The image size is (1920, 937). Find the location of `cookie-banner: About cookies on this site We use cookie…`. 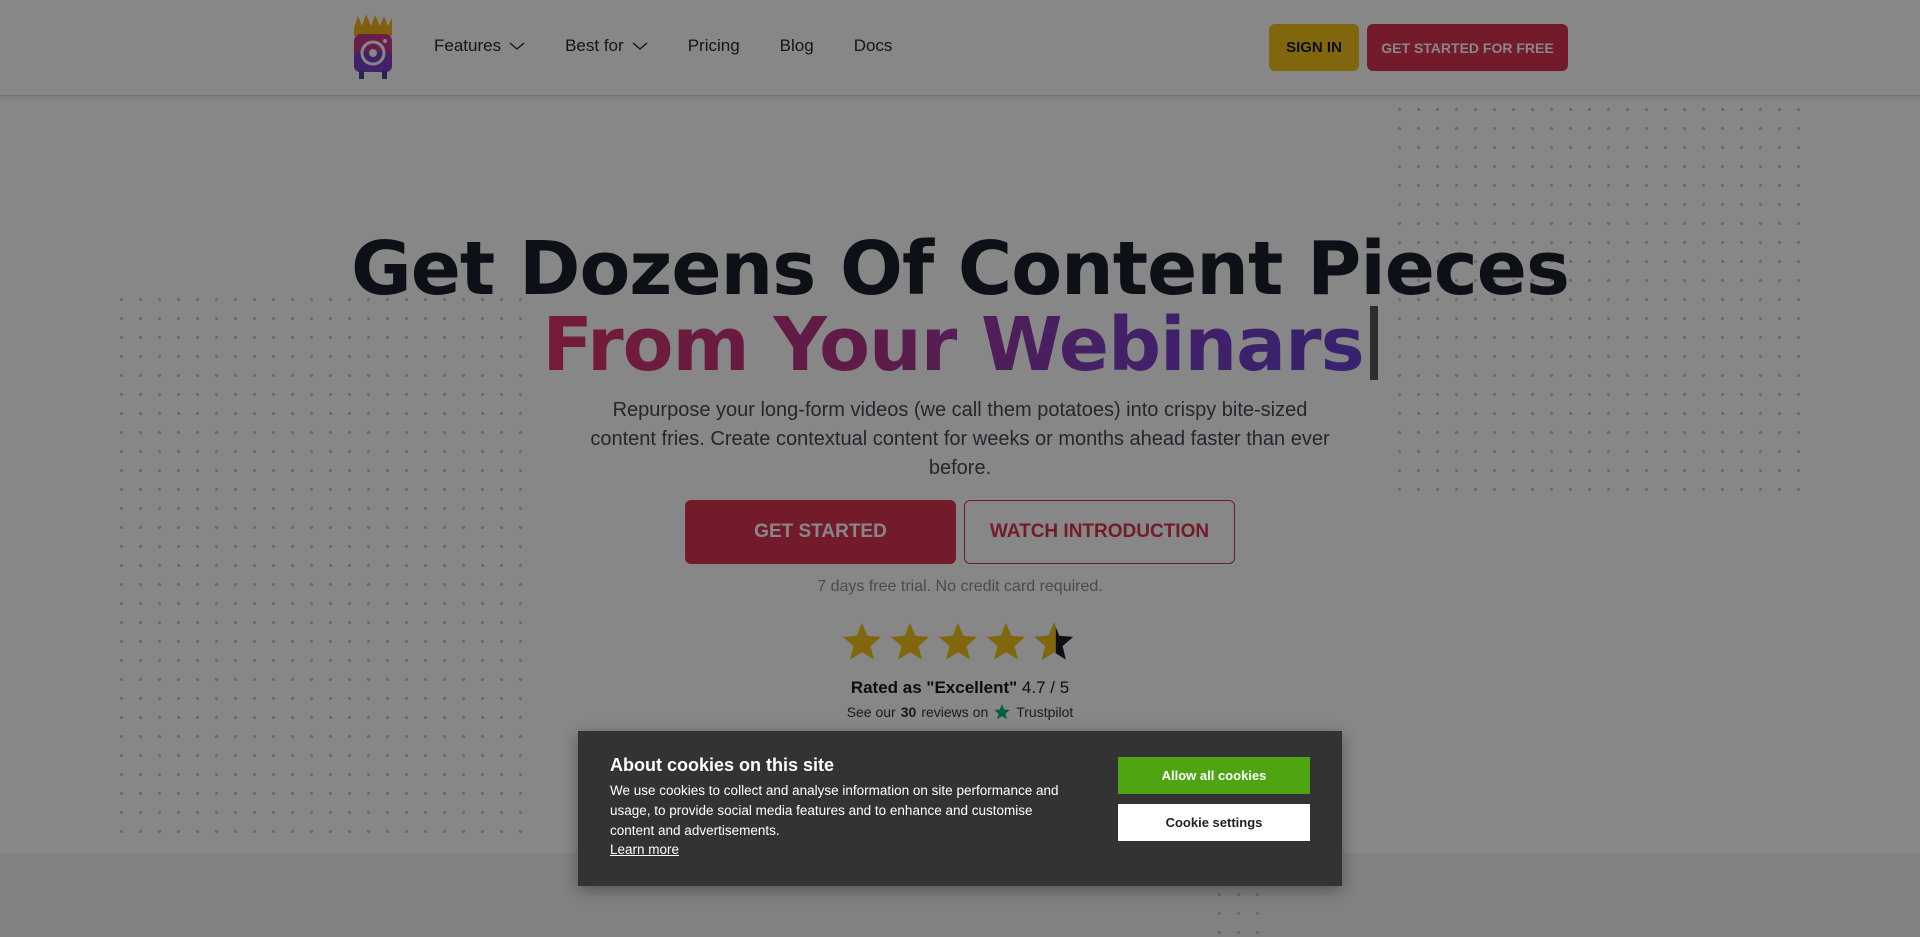

cookie-banner: About cookies on this site We use cookie… is located at coordinates (960, 808).